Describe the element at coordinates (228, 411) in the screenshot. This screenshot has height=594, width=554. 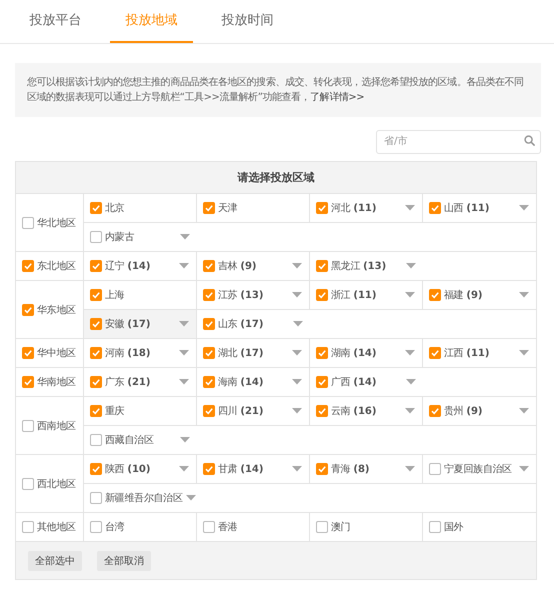
I see `province-label: 四川` at that location.